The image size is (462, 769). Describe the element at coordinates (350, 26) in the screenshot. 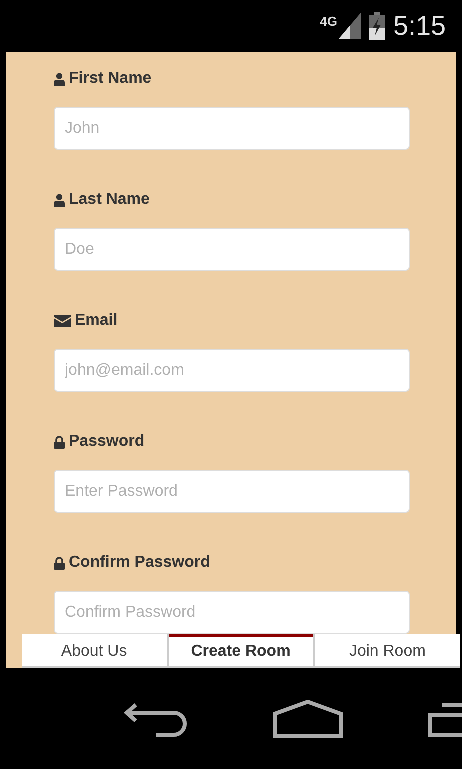

I see `signal-icon` at that location.